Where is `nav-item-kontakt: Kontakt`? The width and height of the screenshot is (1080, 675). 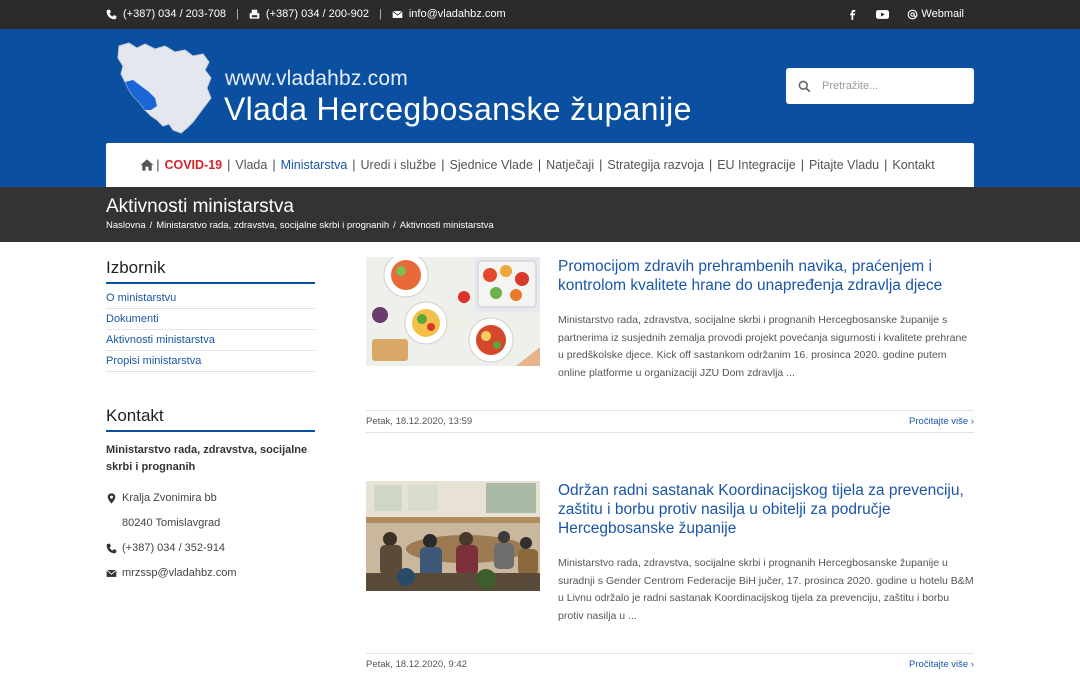
nav-item-kontakt: Kontakt is located at coordinates (913, 165).